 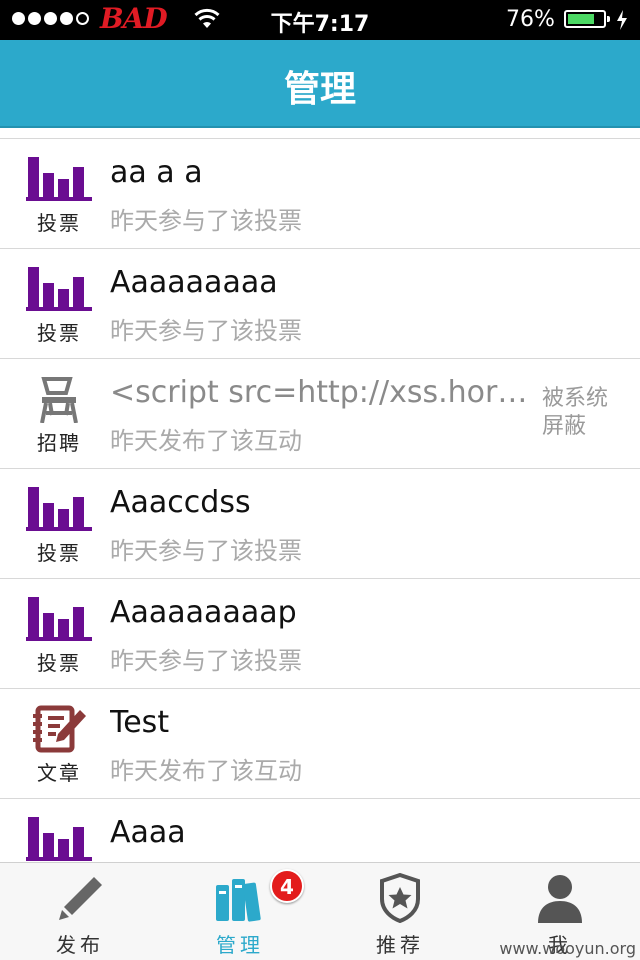 What do you see at coordinates (320, 304) in the screenshot?
I see `list-item: 投票 Aaaaaaaaa 昨天参与了该投票` at bounding box center [320, 304].